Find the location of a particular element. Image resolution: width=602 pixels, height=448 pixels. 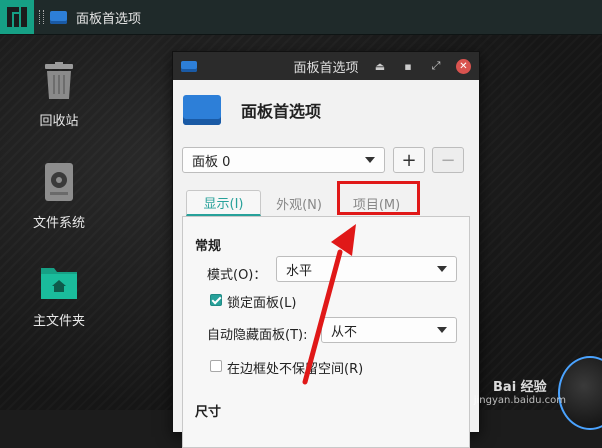

watermark: Bai 经验 jingyan.baidu.com is located at coordinates (520, 391).